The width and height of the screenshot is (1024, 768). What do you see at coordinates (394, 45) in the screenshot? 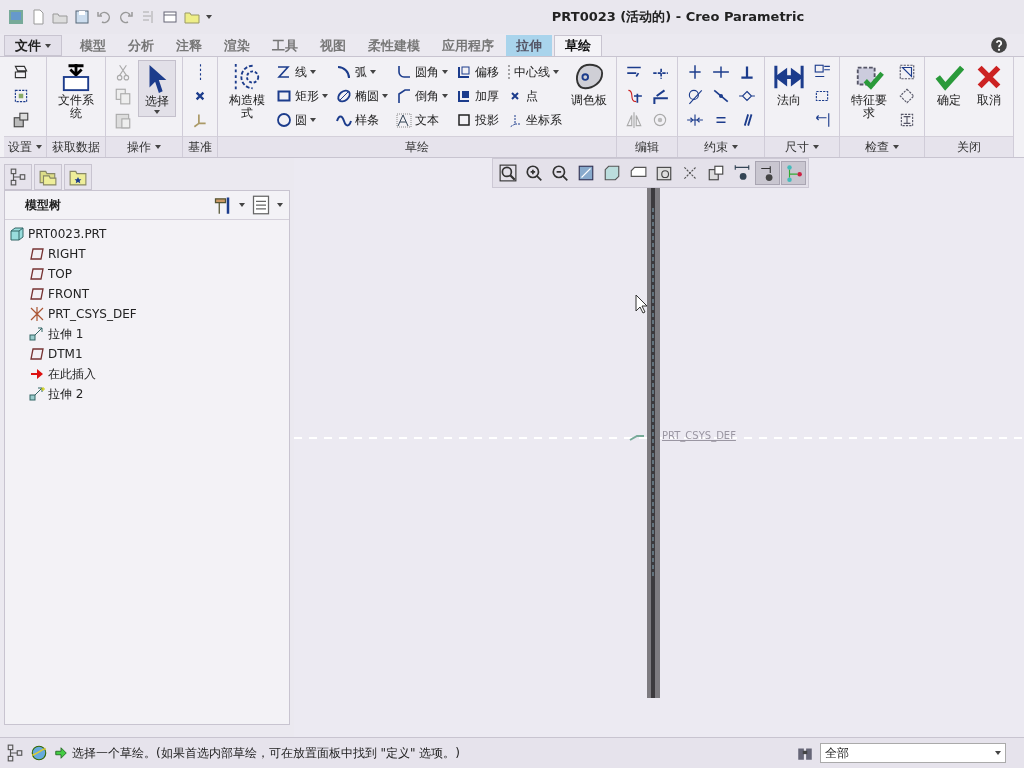
I see `ribbon-tab: 柔性建模` at bounding box center [394, 45].